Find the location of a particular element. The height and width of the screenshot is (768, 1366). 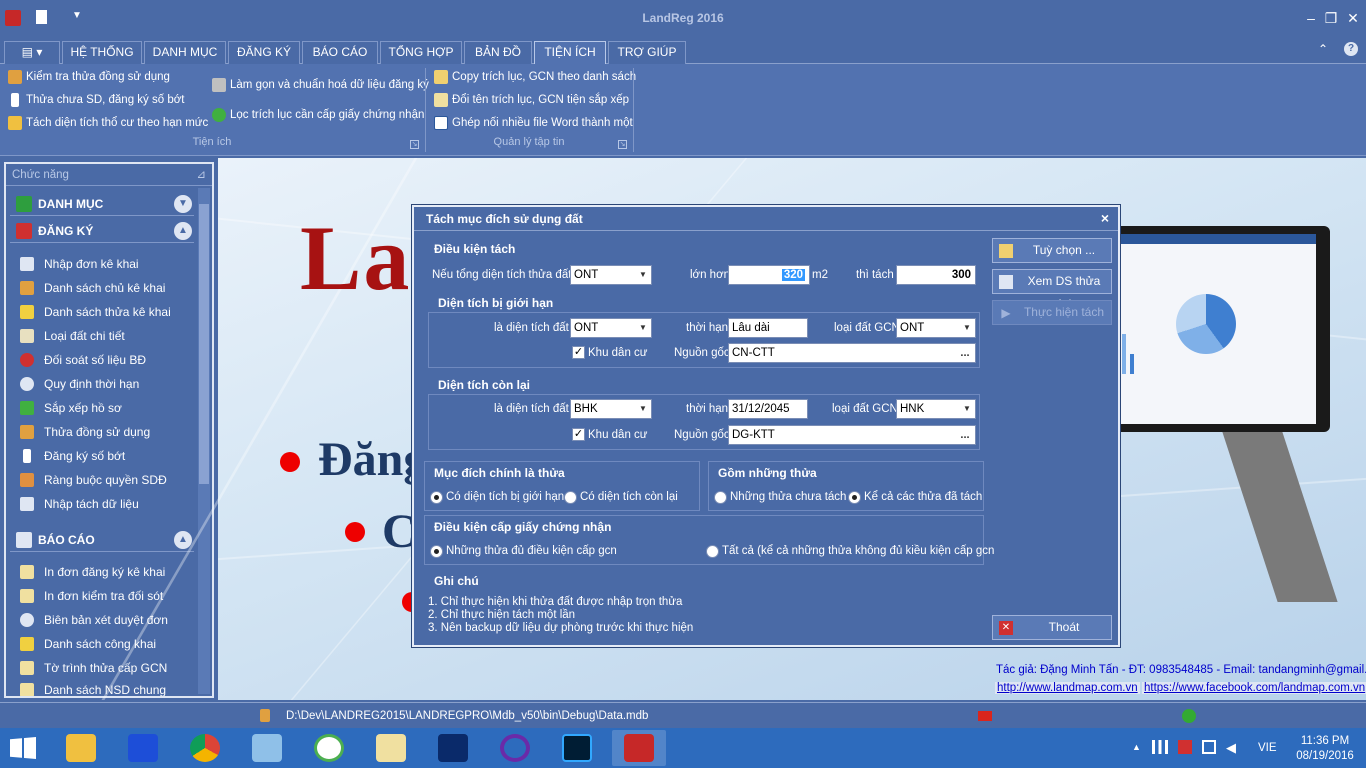

signal-icon is located at coordinates (1160, 747).